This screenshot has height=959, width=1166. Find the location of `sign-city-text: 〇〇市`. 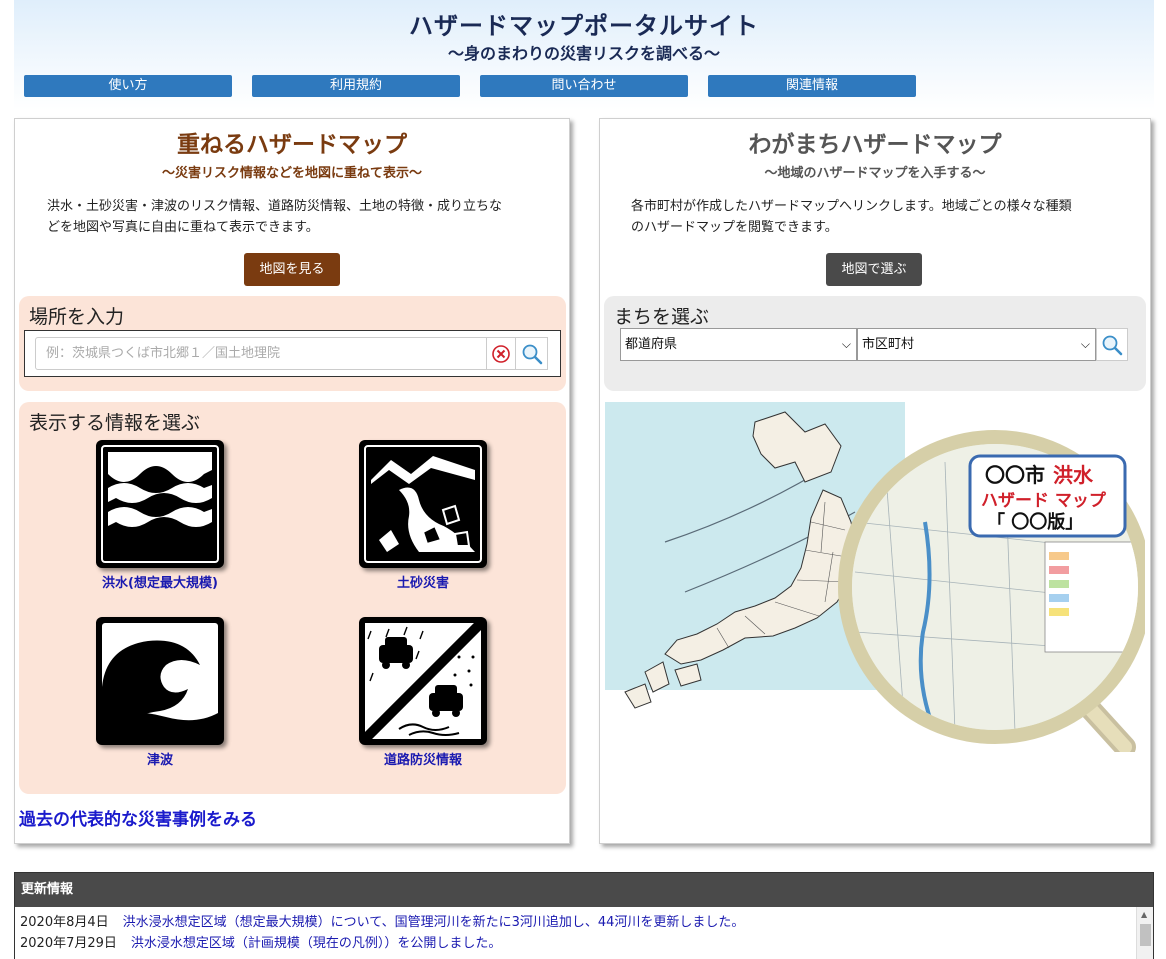

sign-city-text: 〇〇市 is located at coordinates (1015, 475).